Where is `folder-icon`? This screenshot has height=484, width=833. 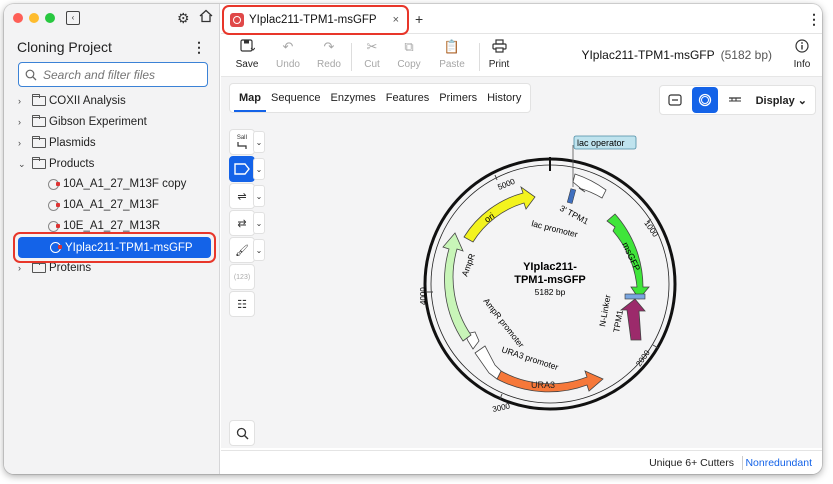
folder-icon is located at coordinates (39, 163).